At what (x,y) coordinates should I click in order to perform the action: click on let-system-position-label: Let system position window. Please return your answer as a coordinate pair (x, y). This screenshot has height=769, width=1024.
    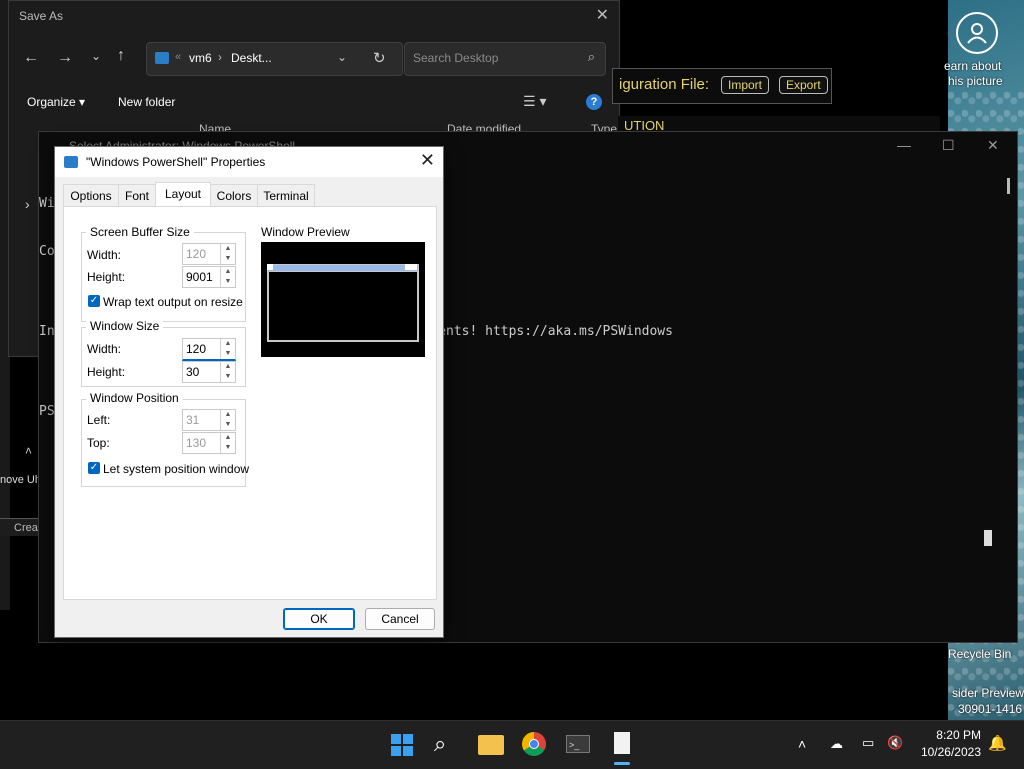
    Looking at the image, I should click on (176, 469).